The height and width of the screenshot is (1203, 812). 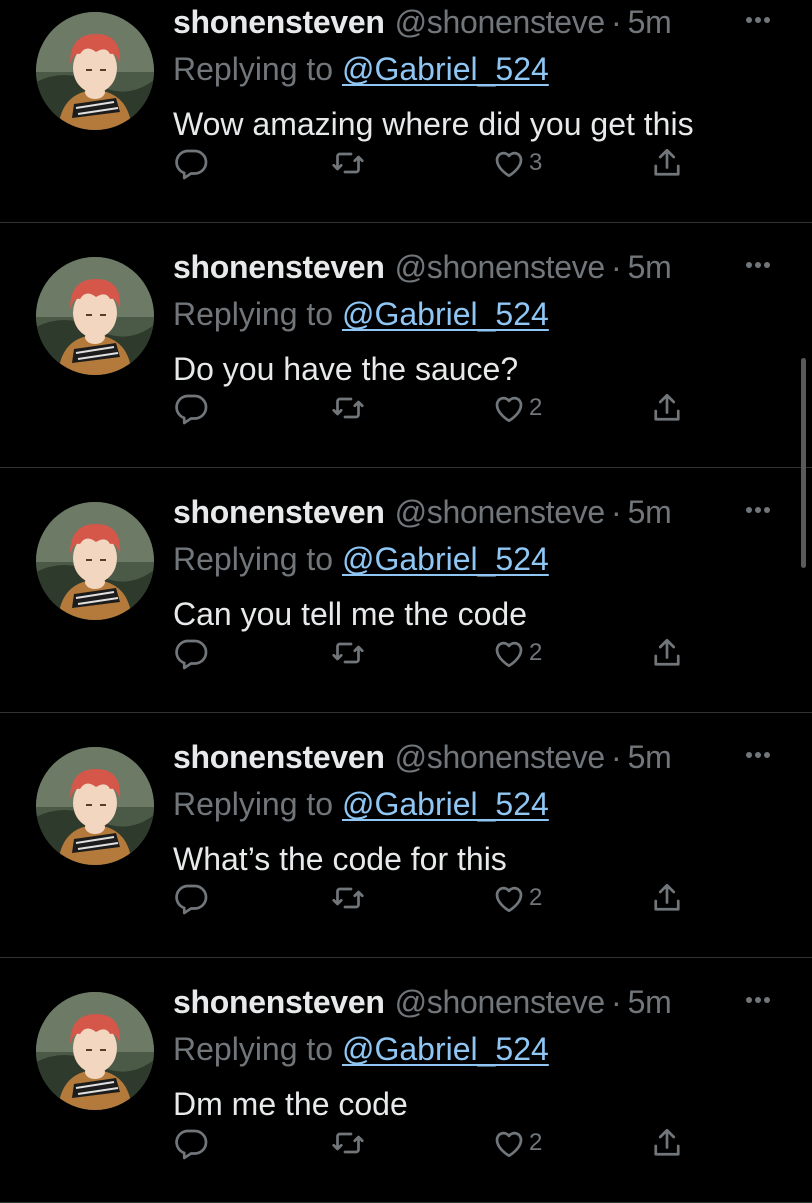 I want to click on like-count: 3, so click(x=536, y=162).